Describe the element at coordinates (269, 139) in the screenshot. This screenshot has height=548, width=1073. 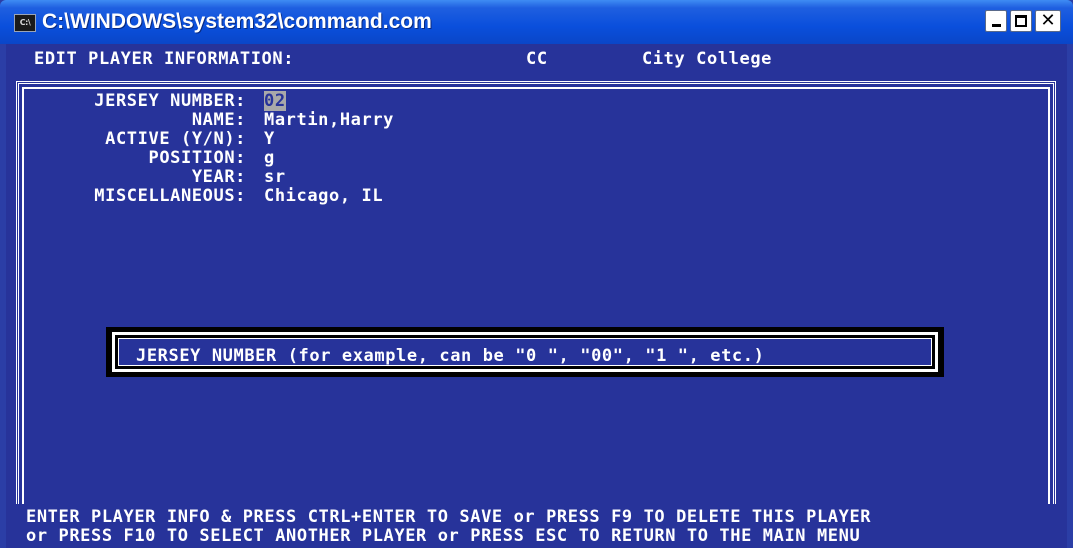
I see `active-field: Y` at that location.